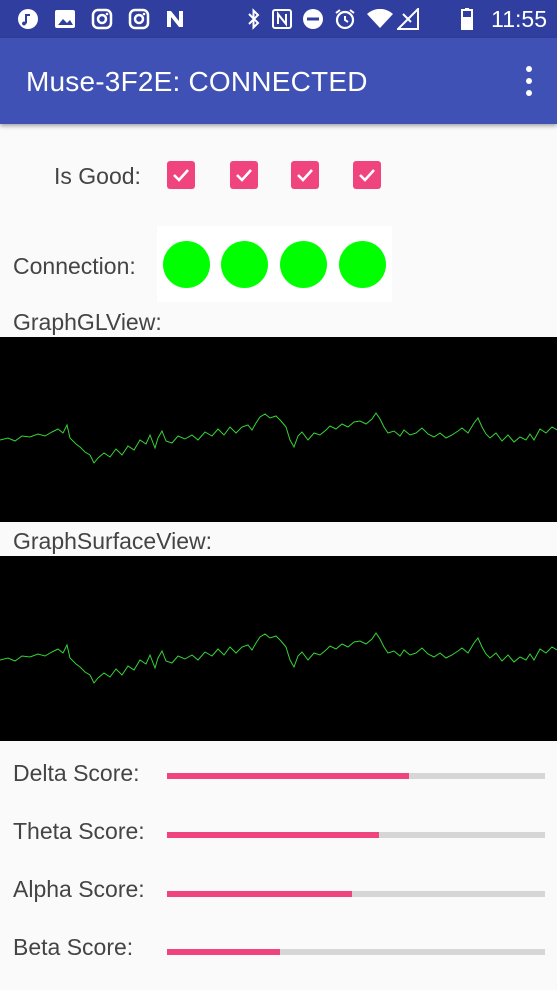 The image size is (557, 990). What do you see at coordinates (313, 19) in the screenshot?
I see `do-not-disturb-icon` at bounding box center [313, 19].